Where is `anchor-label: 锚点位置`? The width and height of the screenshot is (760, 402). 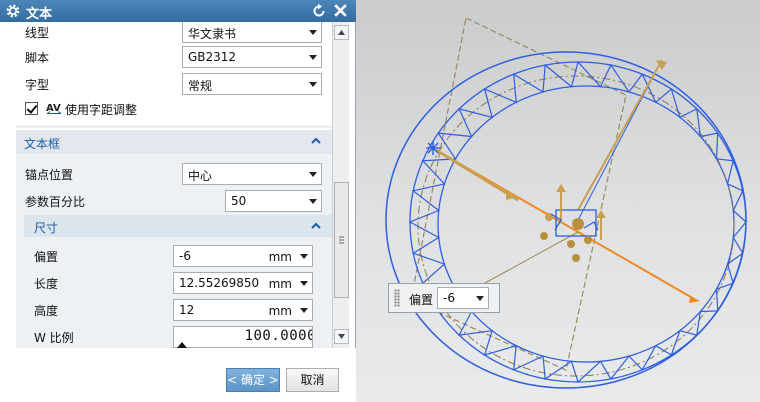
anchor-label: 锚点位置 is located at coordinates (49, 175).